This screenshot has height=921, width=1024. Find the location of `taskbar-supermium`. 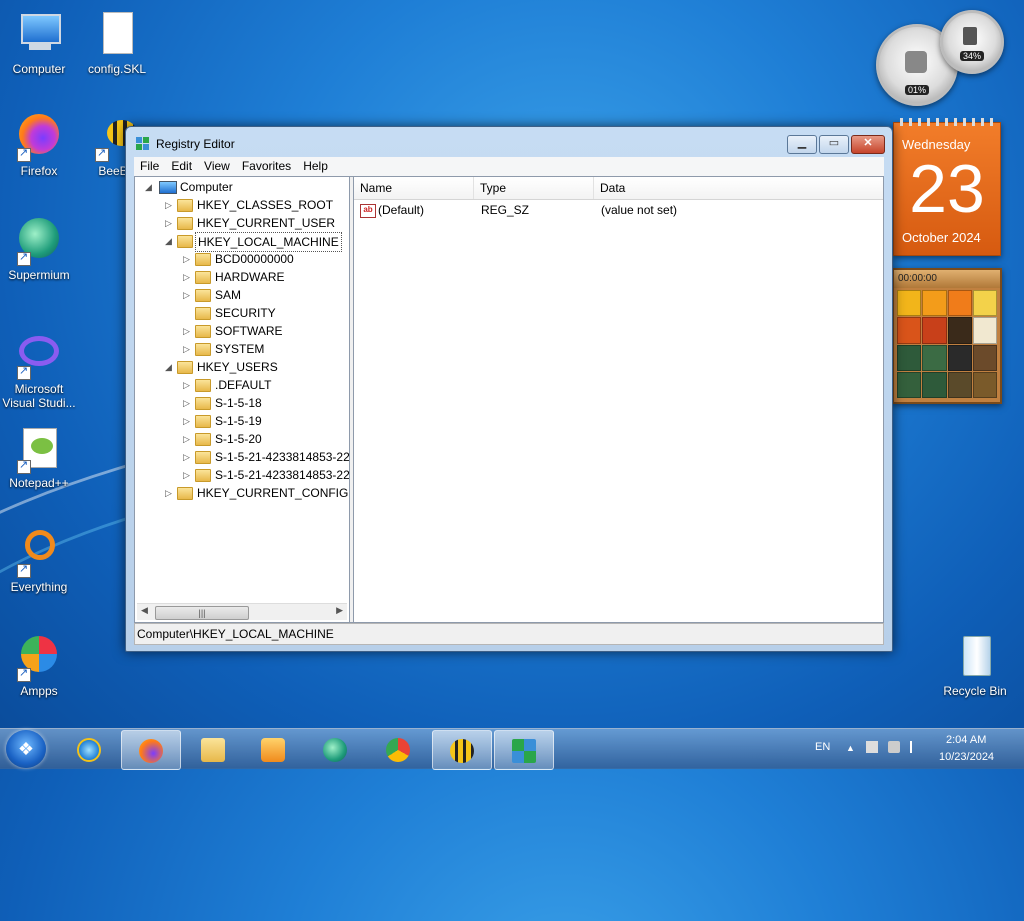

taskbar-supermium is located at coordinates (335, 749).